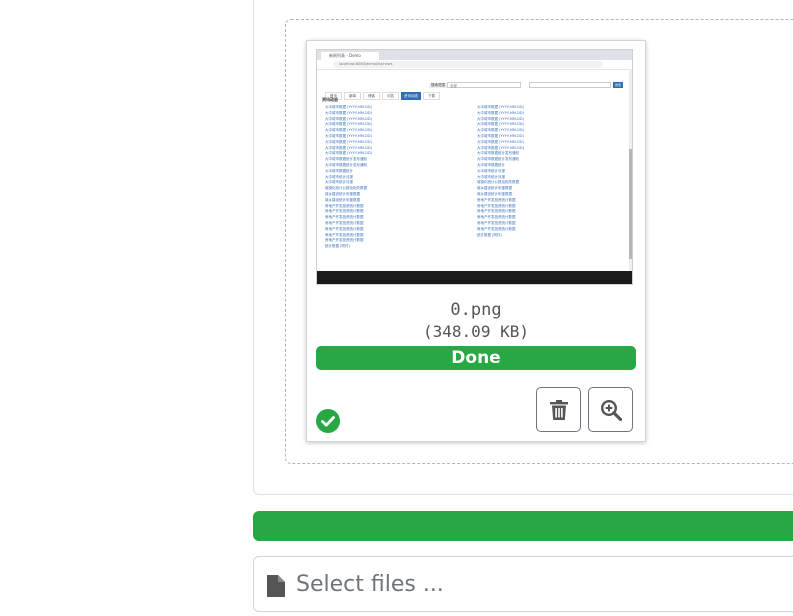  Describe the element at coordinates (630, 204) in the screenshot. I see `thumbnail-scrollbar-thumb` at that location.